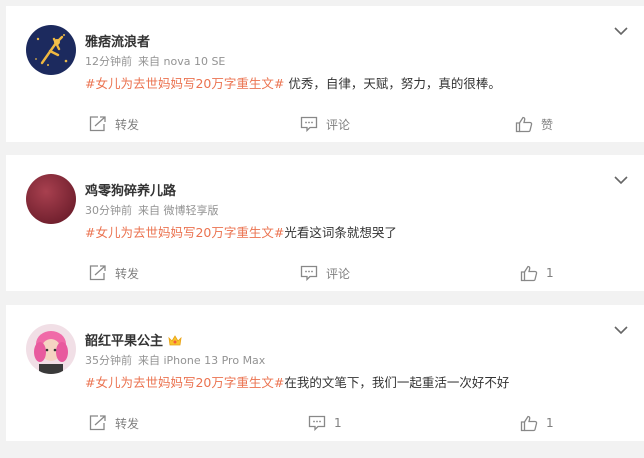 The width and height of the screenshot is (644, 458). Describe the element at coordinates (108, 210) in the screenshot. I see `post-time: 30分钟前` at that location.